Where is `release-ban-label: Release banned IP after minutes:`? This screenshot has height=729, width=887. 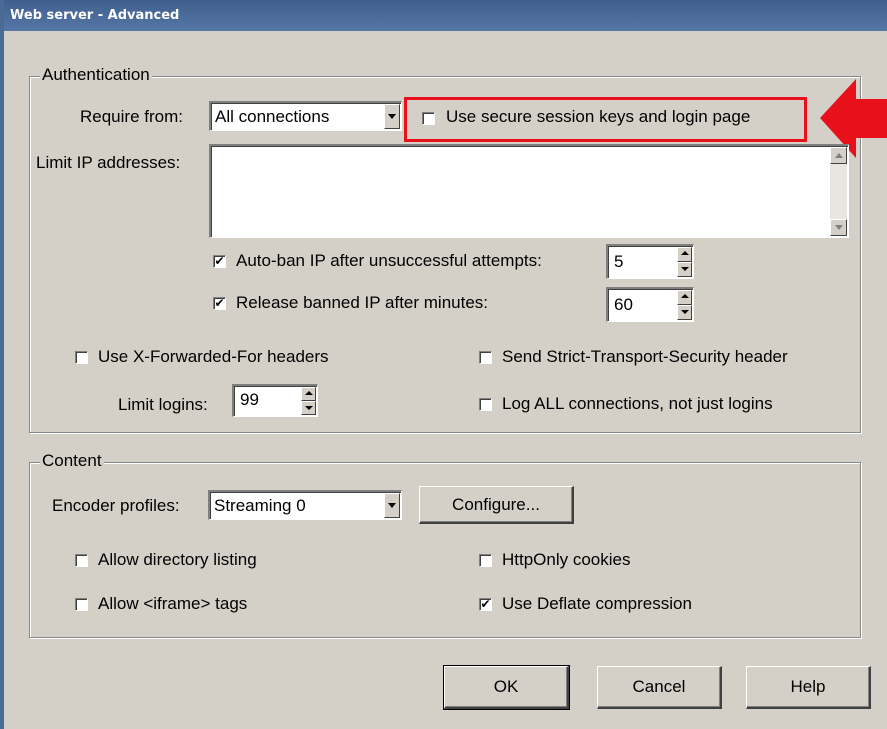
release-ban-label: Release banned IP after minutes: is located at coordinates (362, 303).